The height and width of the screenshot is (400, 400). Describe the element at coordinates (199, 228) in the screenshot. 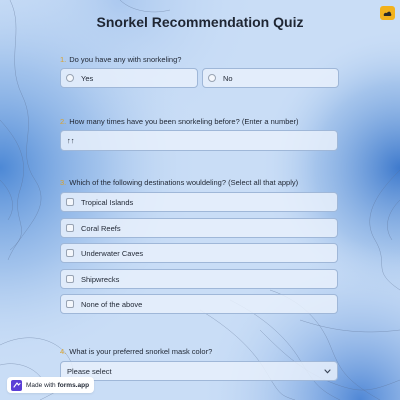

I see `option-coral-reefs: Coral Reefs` at that location.